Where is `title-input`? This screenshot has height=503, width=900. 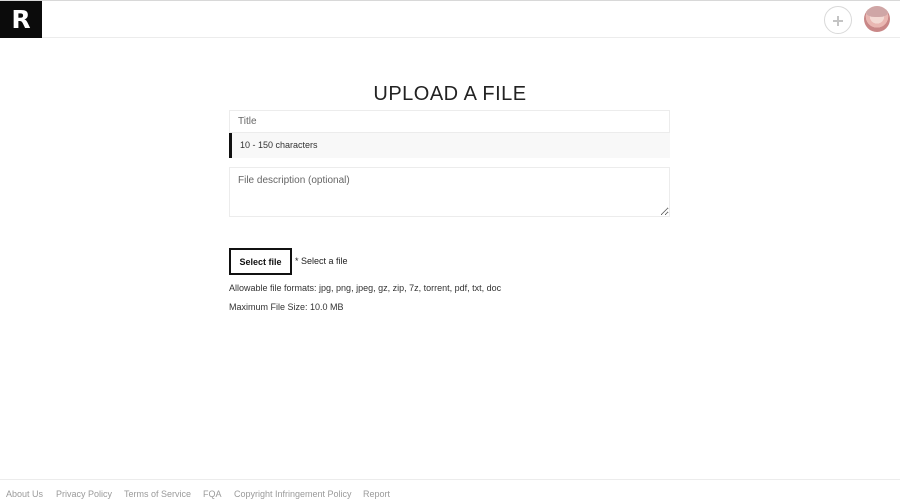 title-input is located at coordinates (449, 121).